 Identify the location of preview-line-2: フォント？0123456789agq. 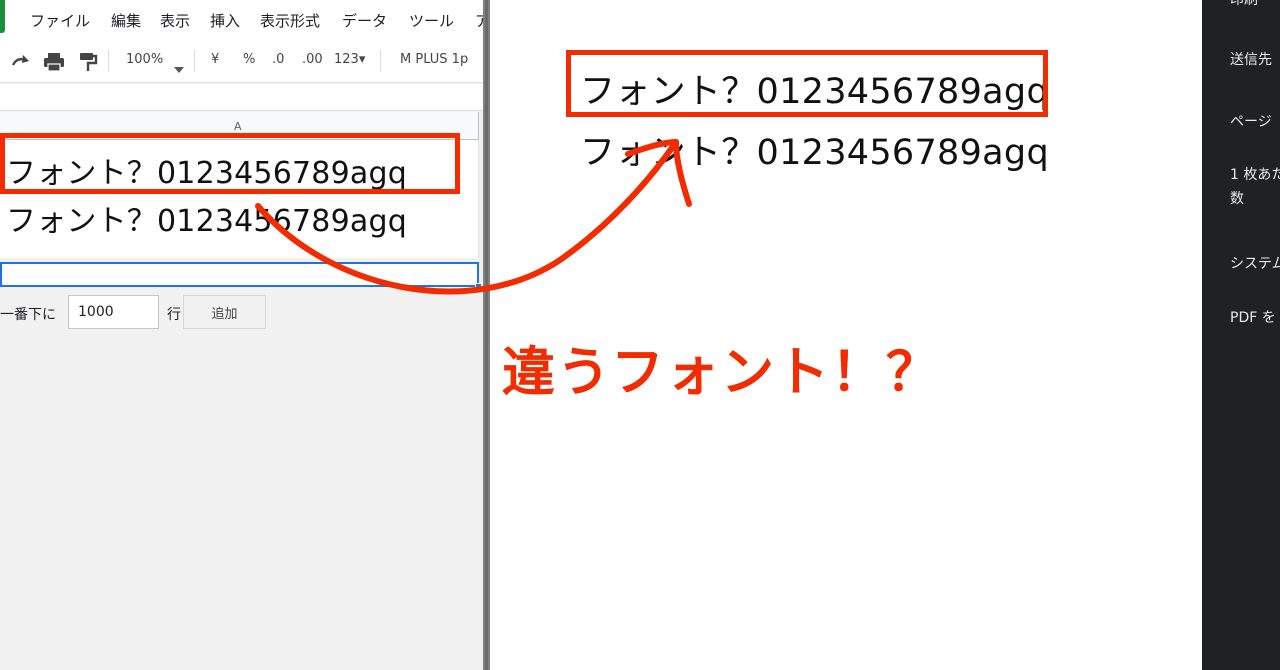
(814, 153).